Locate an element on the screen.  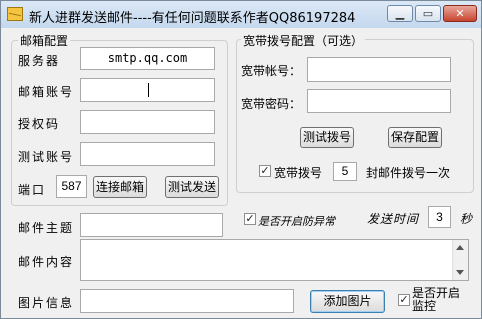
image-info-label: 图片信息 is located at coordinates (46, 303).